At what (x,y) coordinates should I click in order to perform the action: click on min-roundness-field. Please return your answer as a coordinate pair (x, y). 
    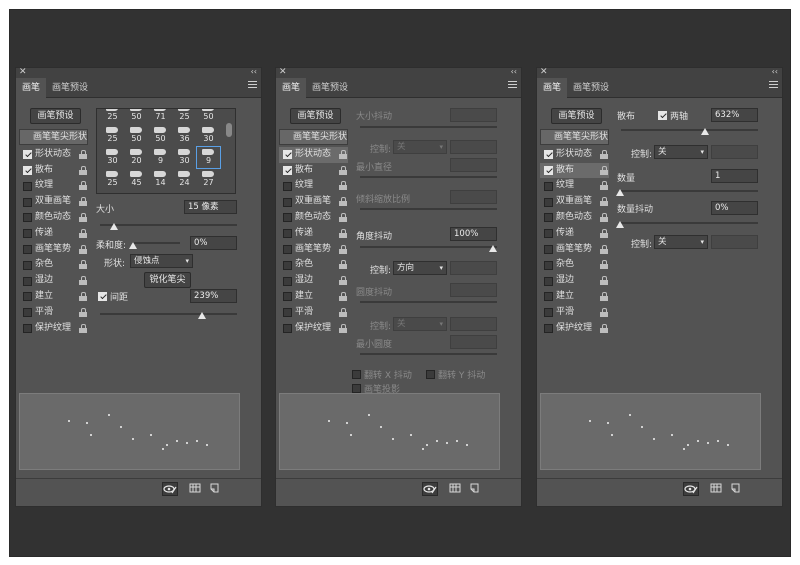
    Looking at the image, I should click on (473, 342).